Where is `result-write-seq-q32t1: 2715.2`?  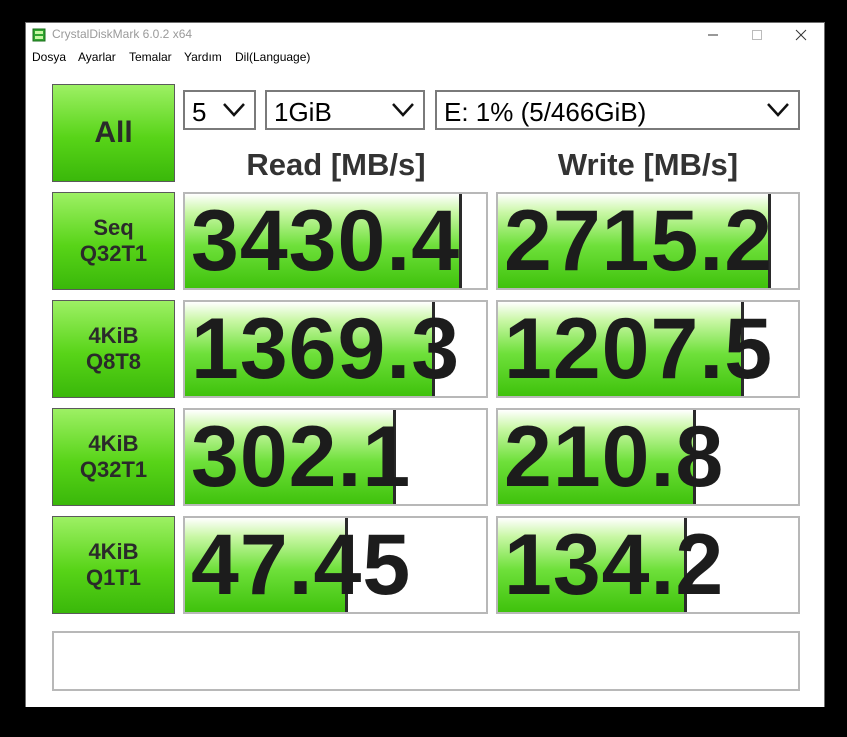 result-write-seq-q32t1: 2715.2 is located at coordinates (648, 241).